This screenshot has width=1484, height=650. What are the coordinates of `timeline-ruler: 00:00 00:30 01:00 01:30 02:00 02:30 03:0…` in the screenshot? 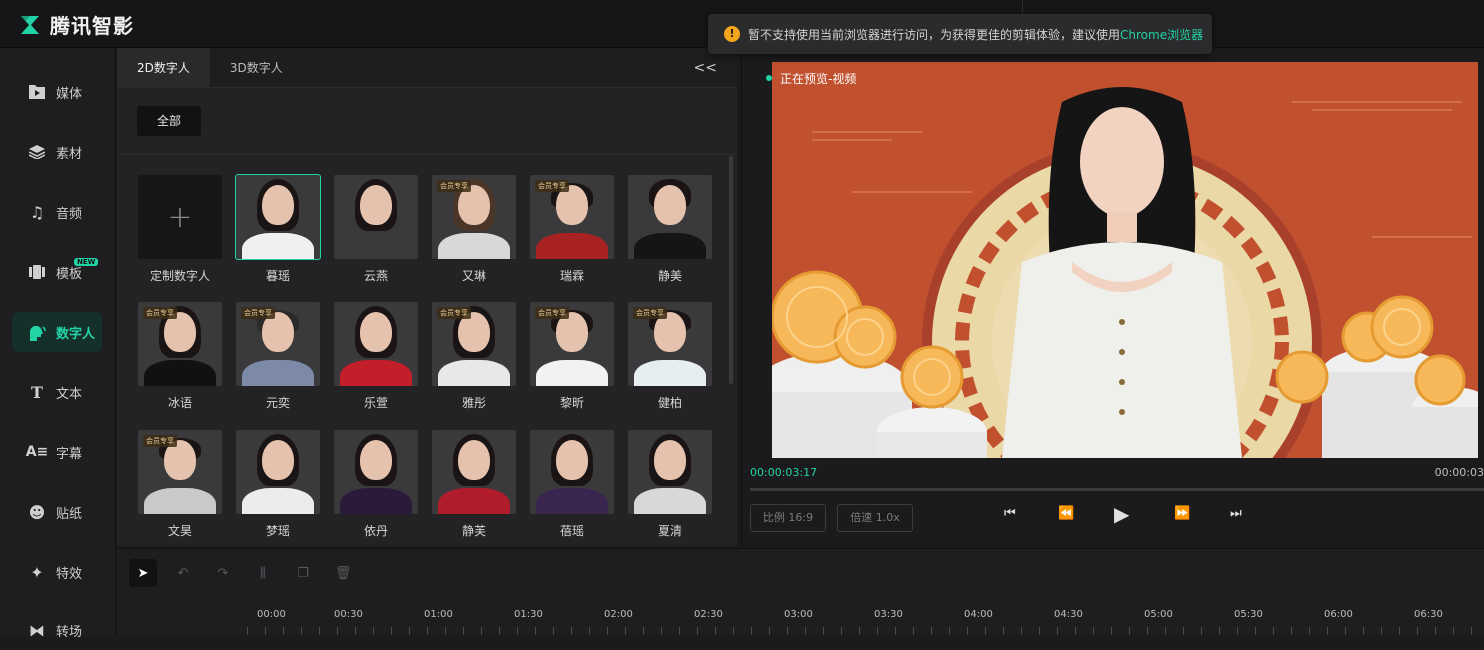 It's located at (865, 622).